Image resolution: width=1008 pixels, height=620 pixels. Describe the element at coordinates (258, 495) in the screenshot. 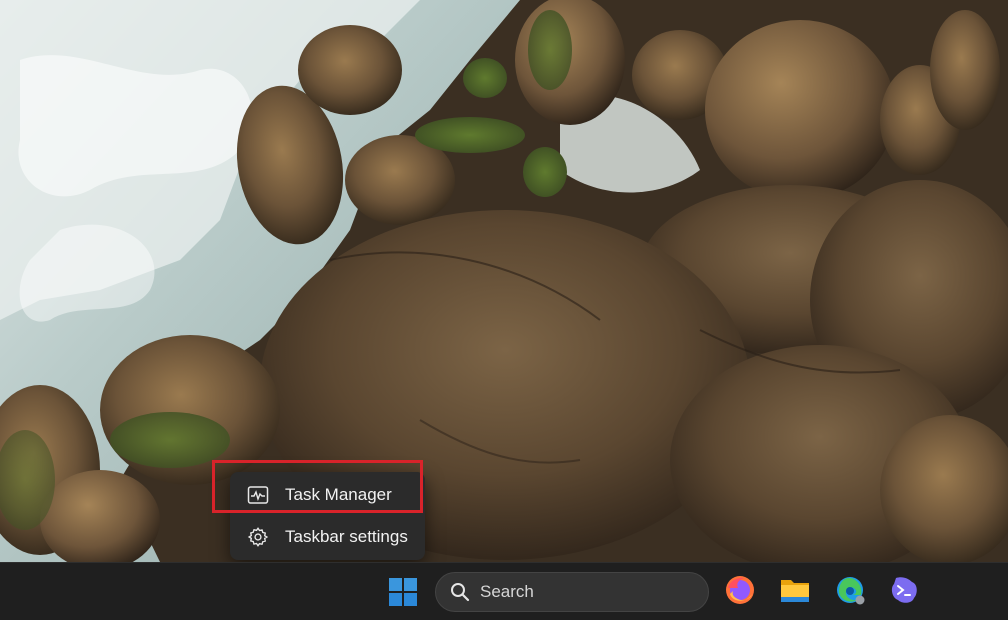

I see `task-manager-icon` at that location.